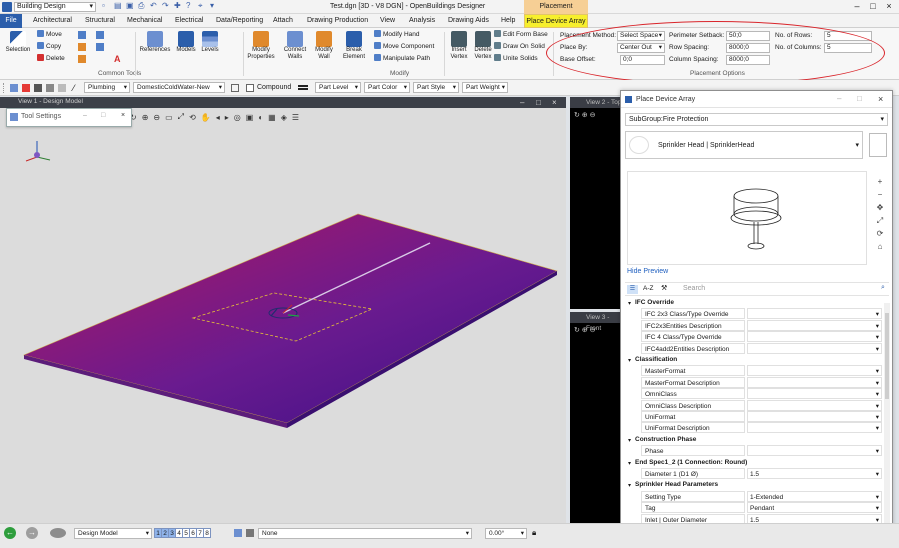 This screenshot has width=899, height=548. What do you see at coordinates (338, 87) in the screenshot?
I see `part-level-select: Part Level` at bounding box center [338, 87].